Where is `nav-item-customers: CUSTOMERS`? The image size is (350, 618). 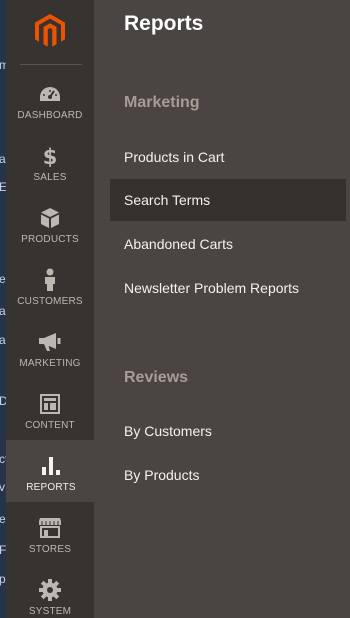 nav-item-customers: CUSTOMERS is located at coordinates (50, 285).